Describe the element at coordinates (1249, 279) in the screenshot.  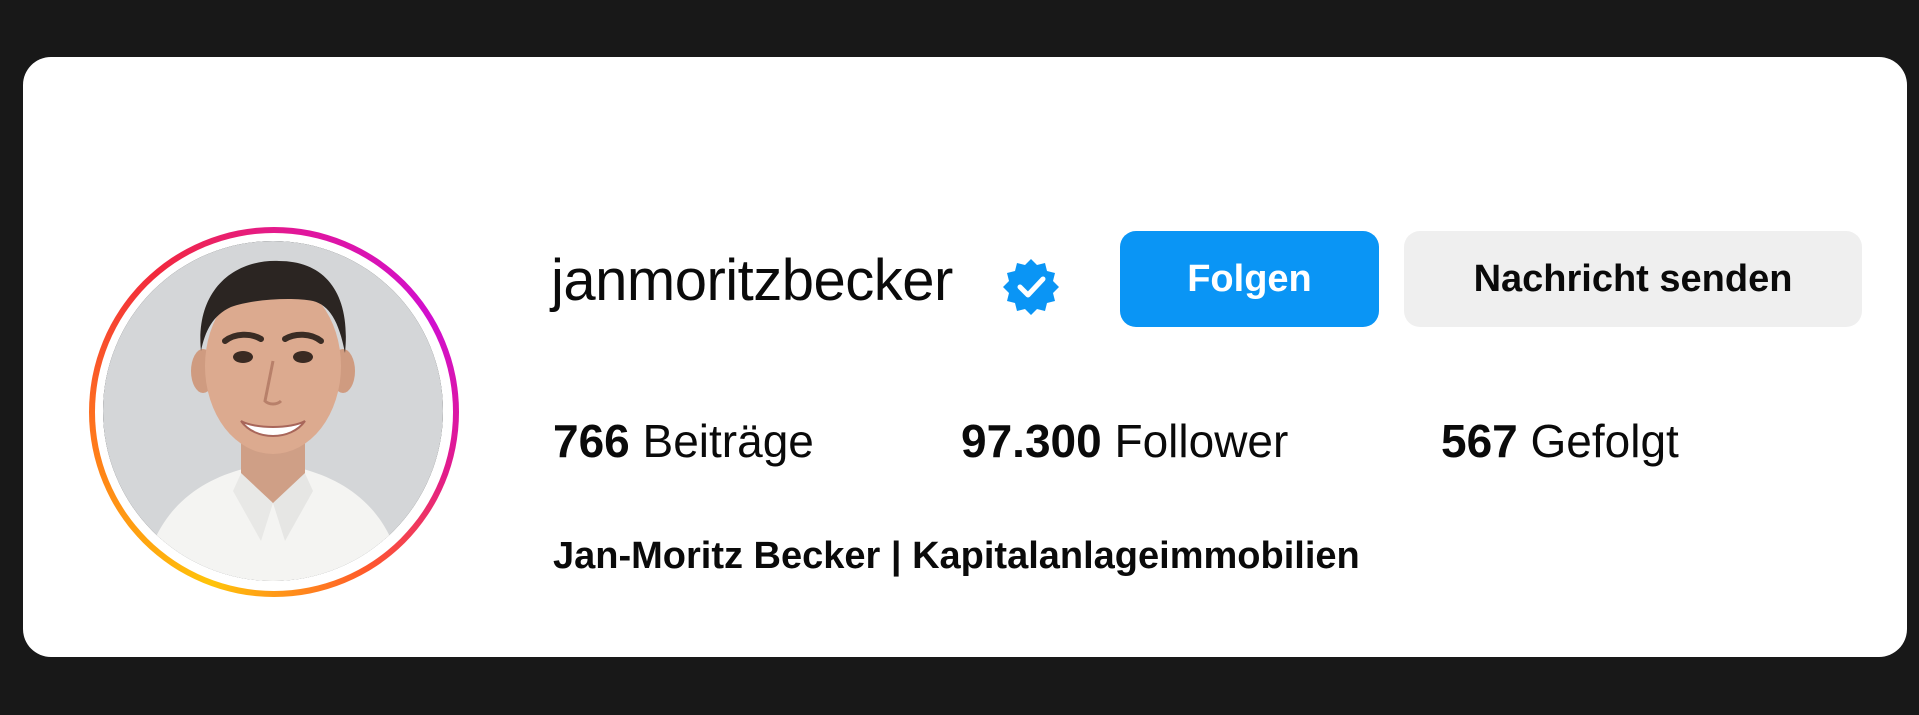
I see `follow-button: Folgen` at that location.